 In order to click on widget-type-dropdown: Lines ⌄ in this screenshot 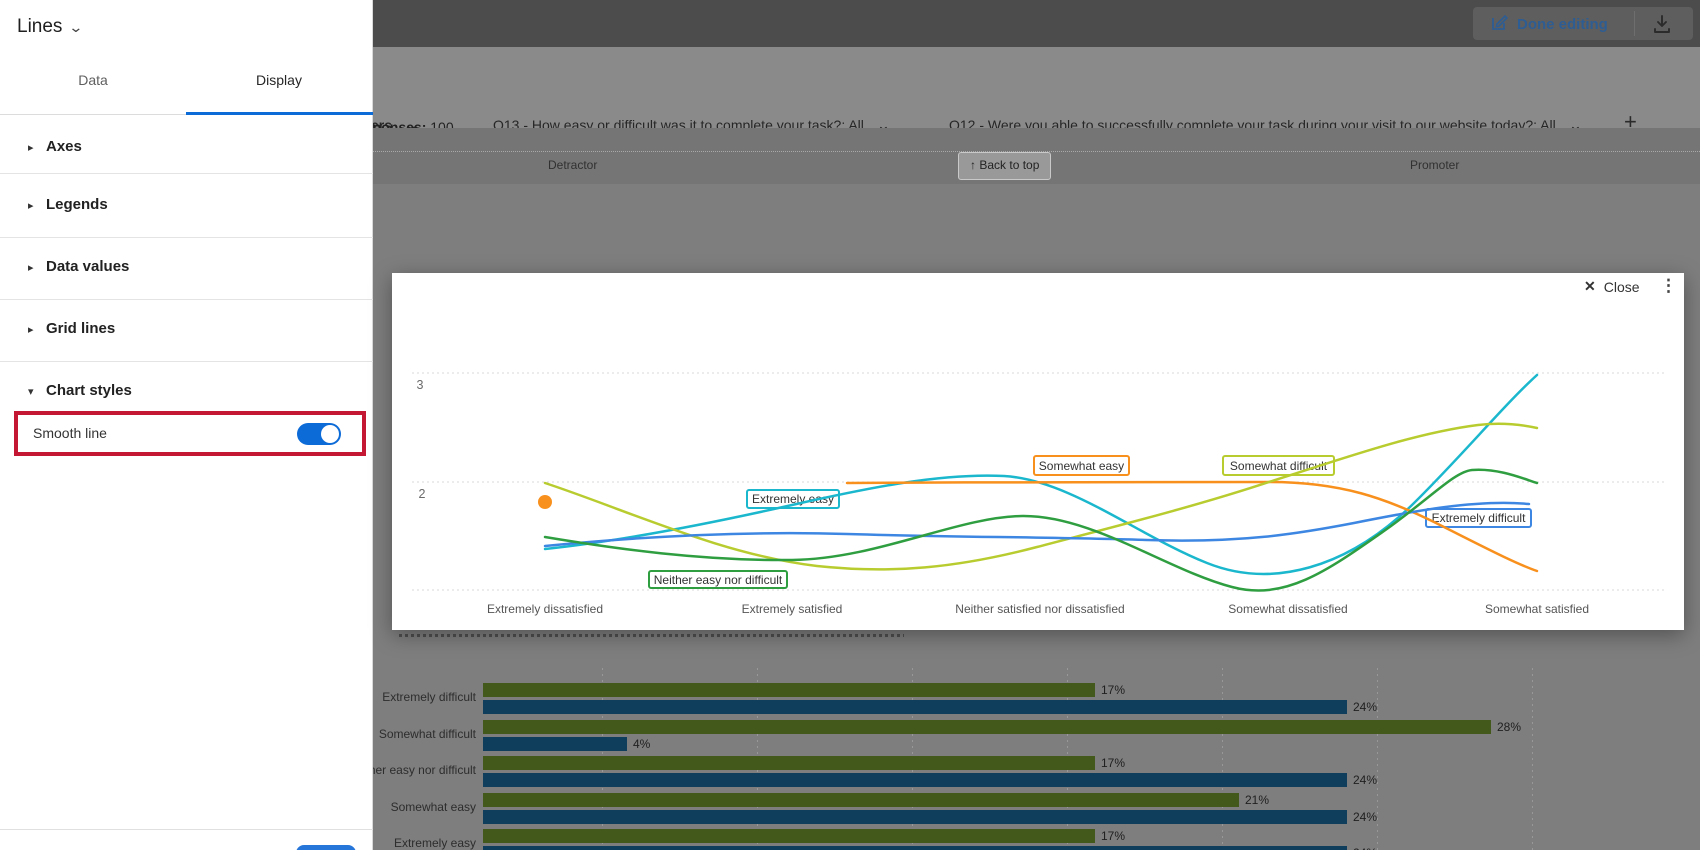, I will do `click(50, 27)`.